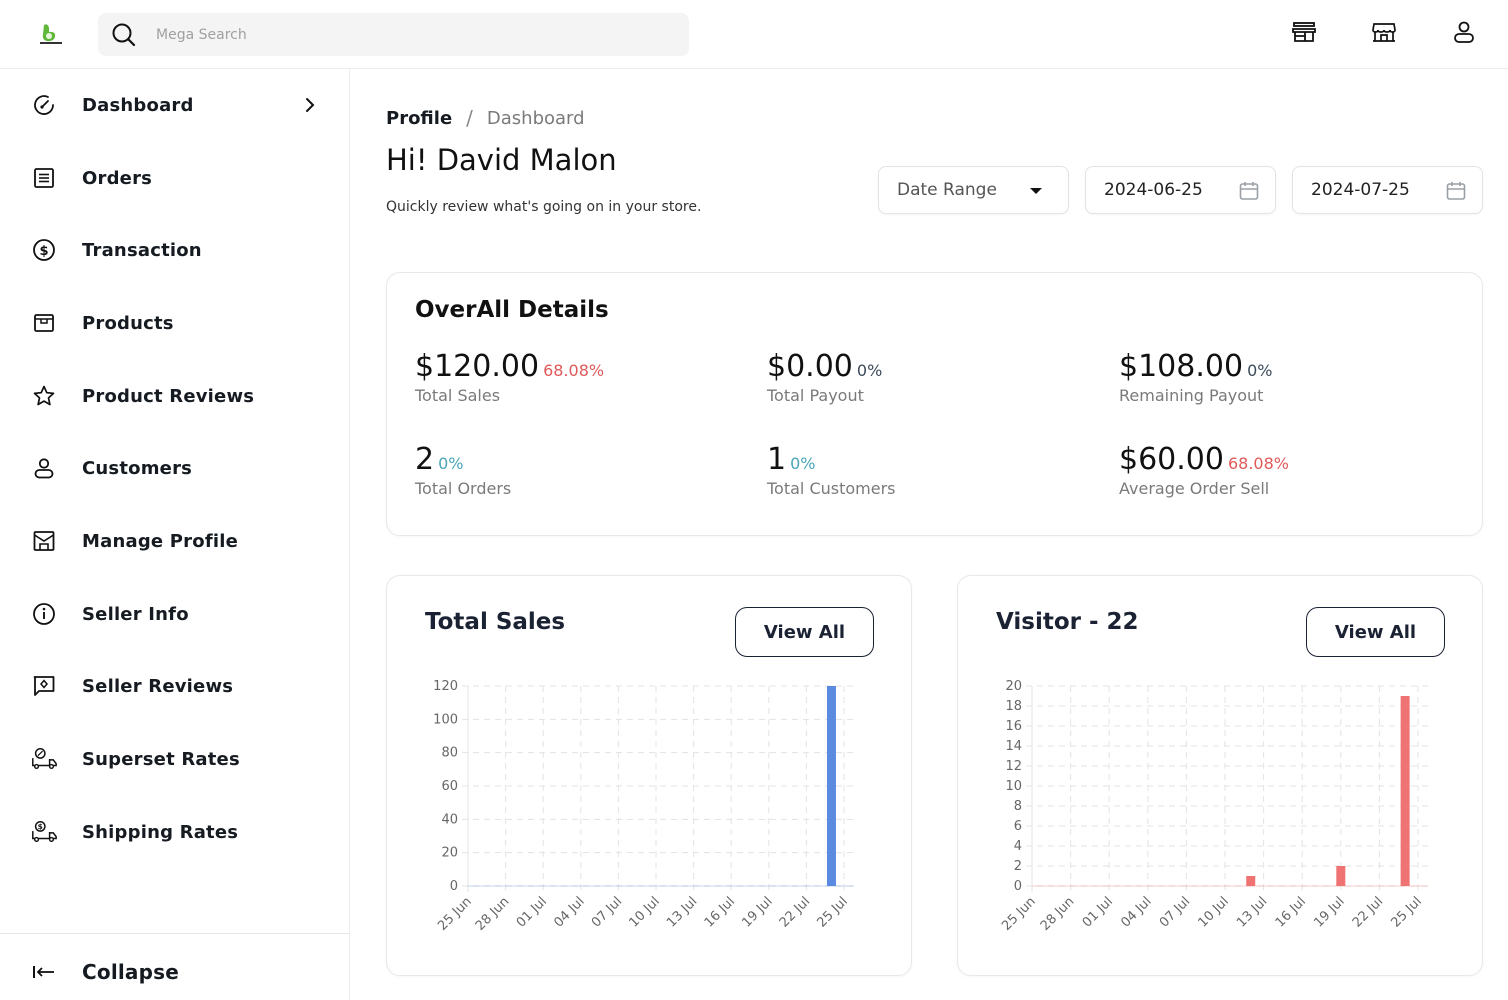  Describe the element at coordinates (175, 759) in the screenshot. I see `sidebar-item-superset-rates: Superset Rates` at that location.